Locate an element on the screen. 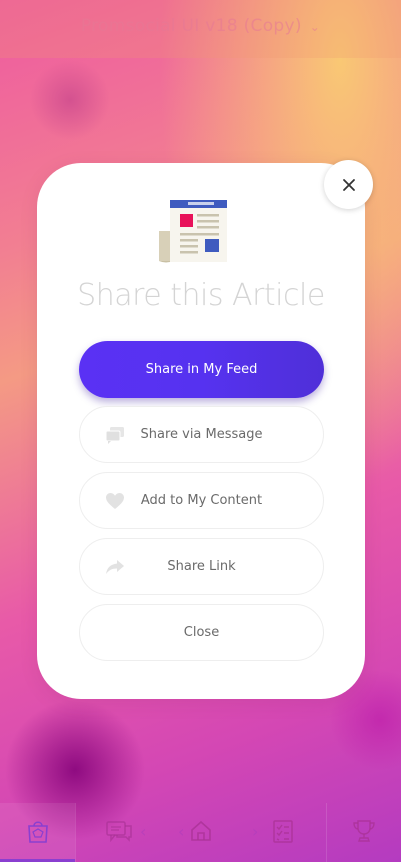 Image resolution: width=401 pixels, height=862 pixels. share-link-button: Share Link is located at coordinates (201, 566).